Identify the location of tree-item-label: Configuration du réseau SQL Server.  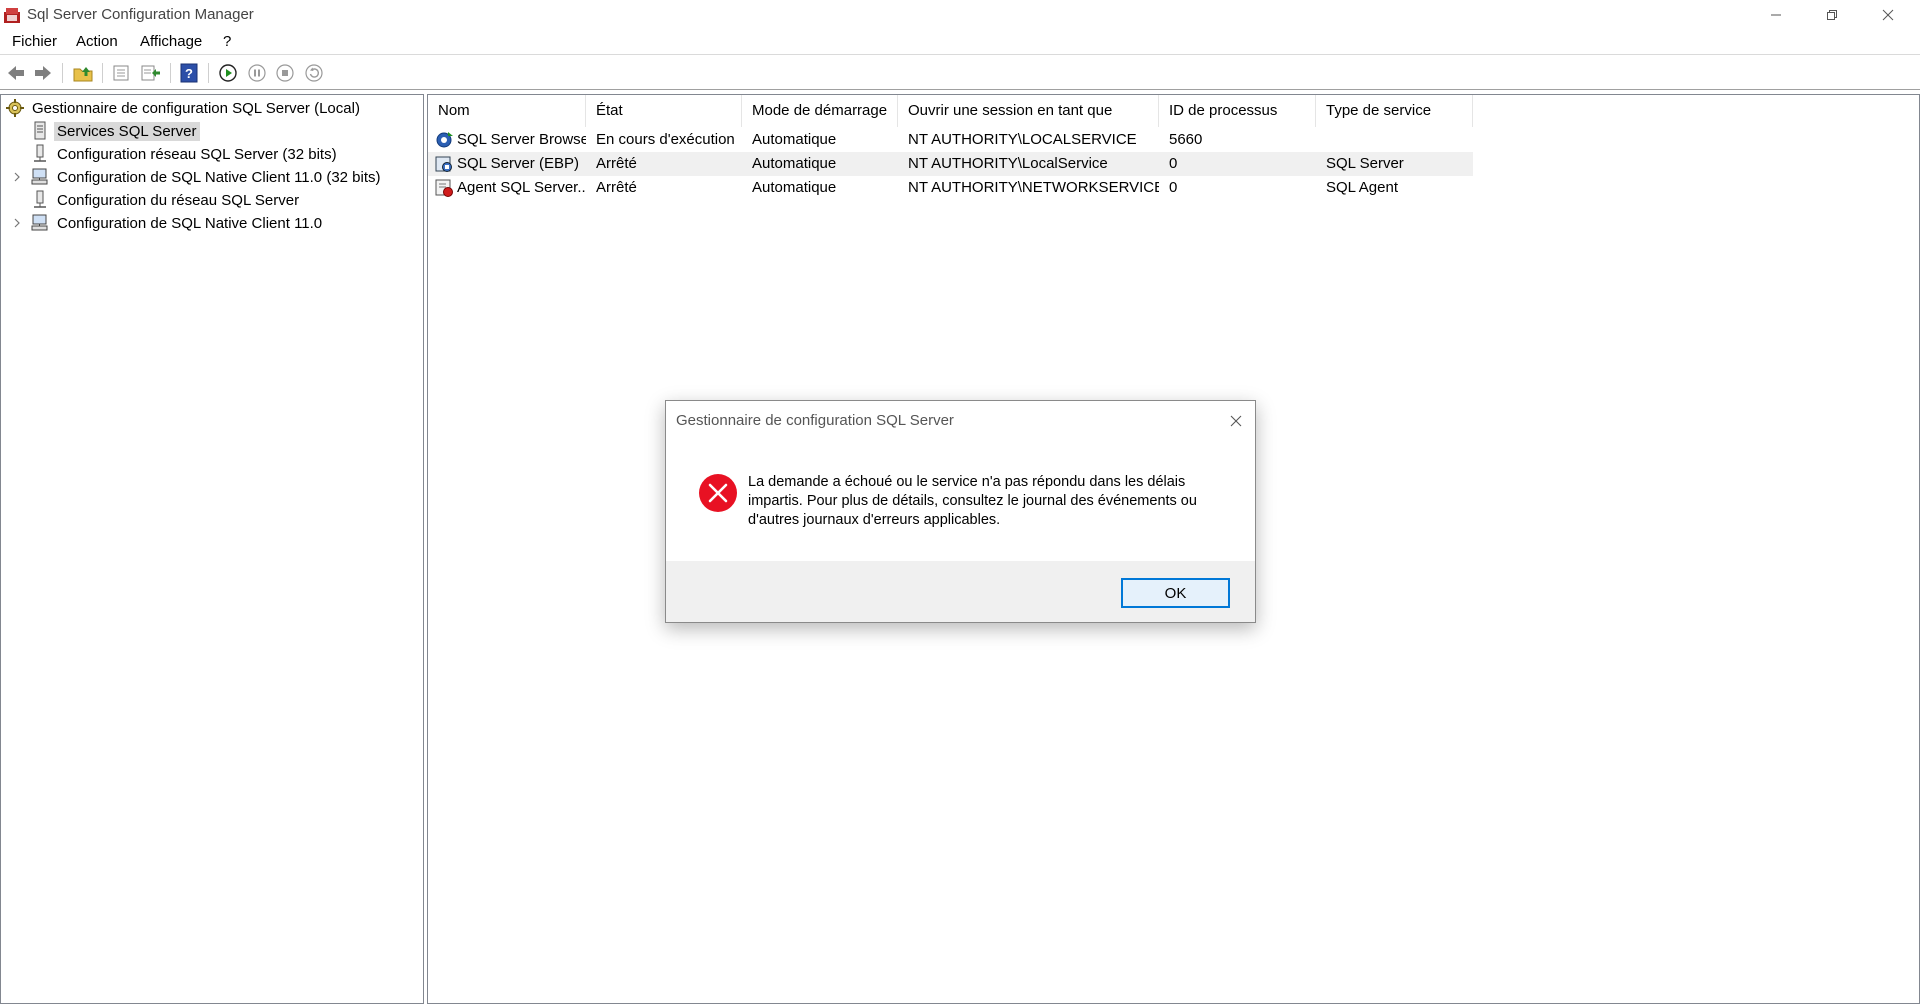
(178, 200).